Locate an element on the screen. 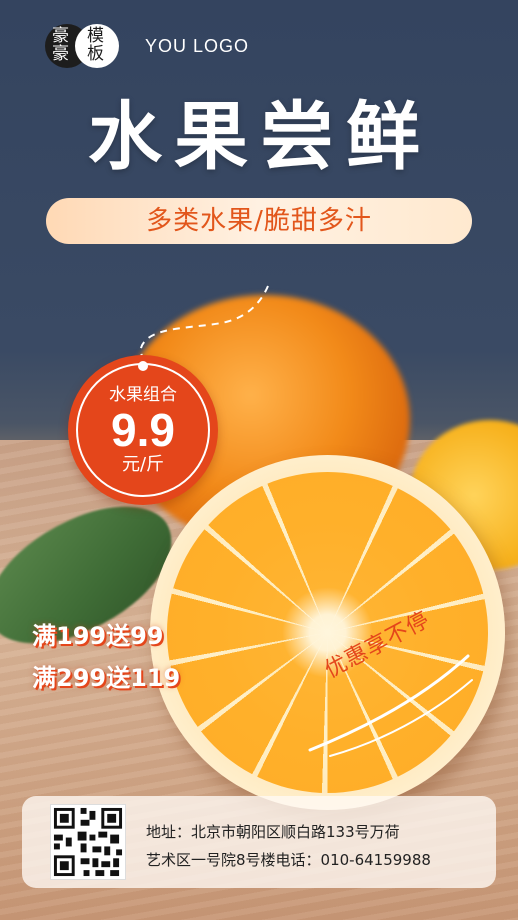  logo-char: 模 is located at coordinates (95, 36).